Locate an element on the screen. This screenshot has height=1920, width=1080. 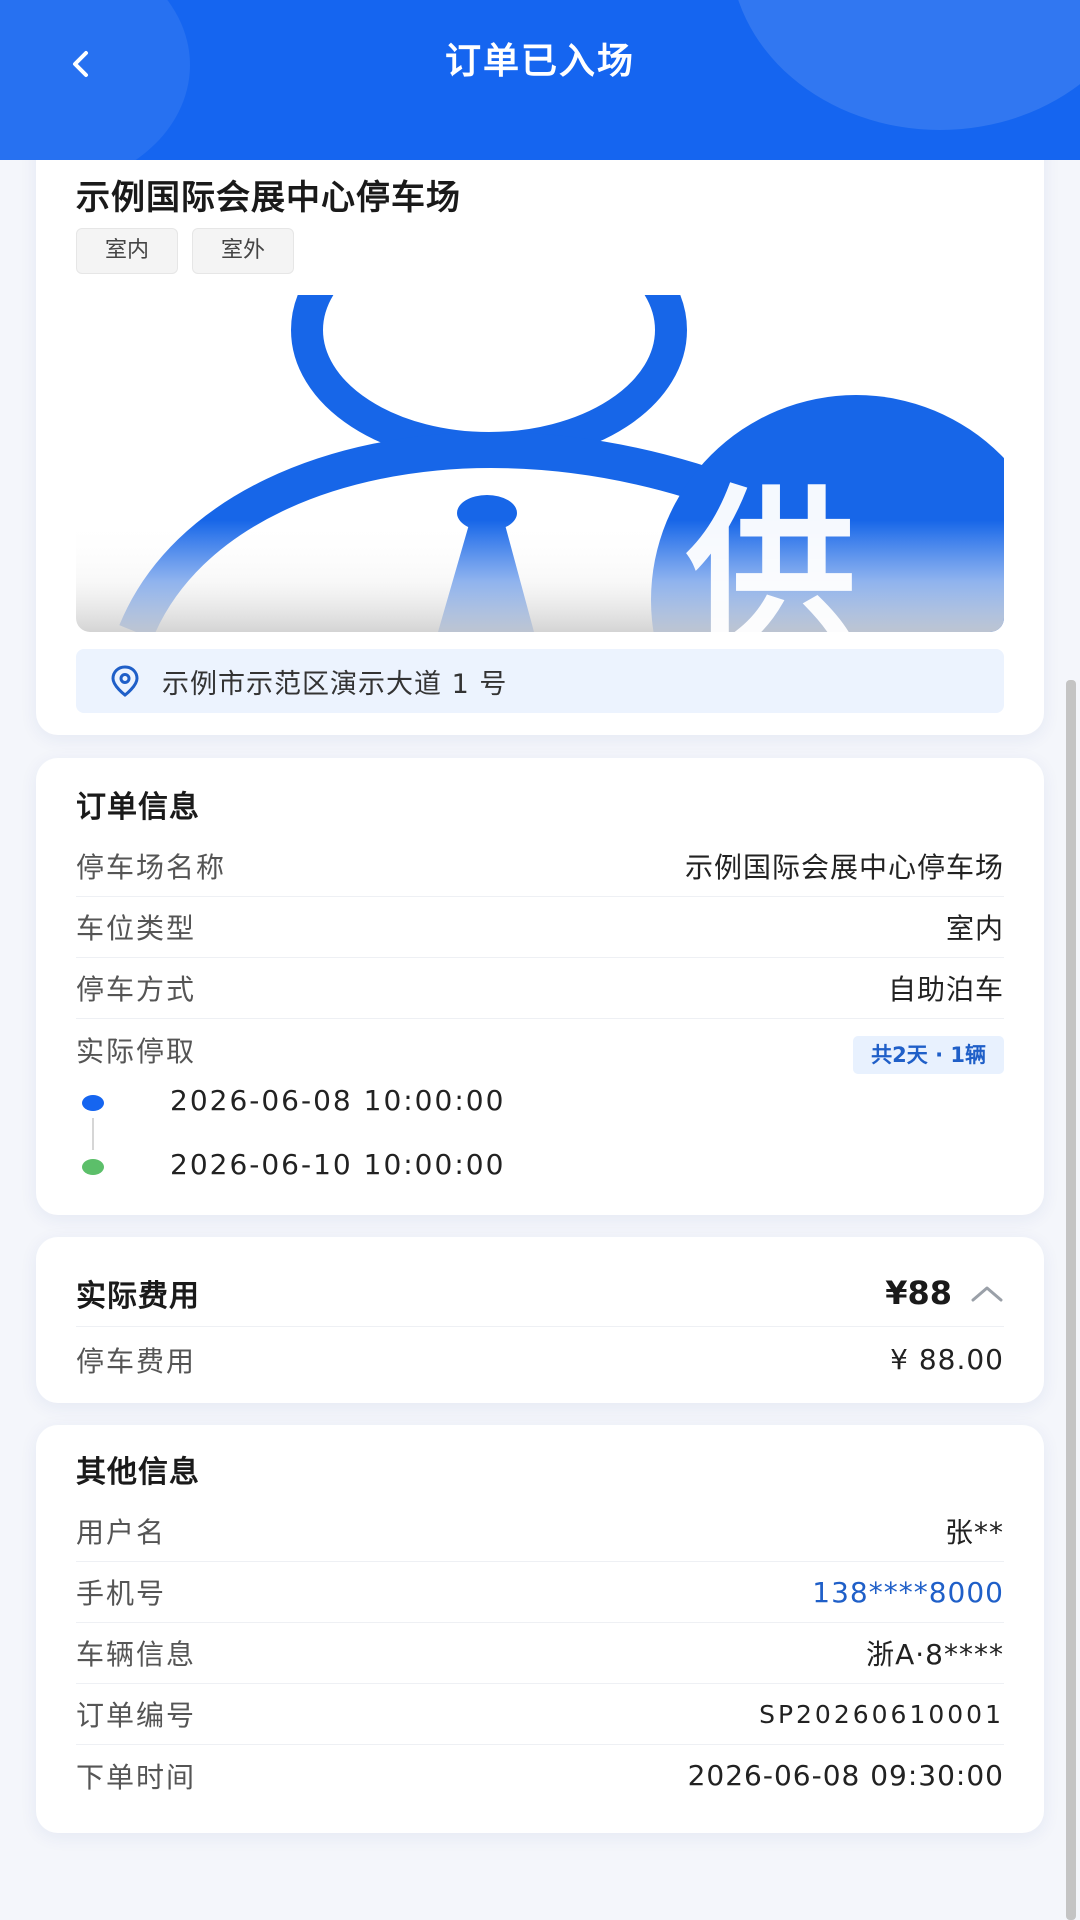
tag-outdoor: 室外 is located at coordinates (243, 251).